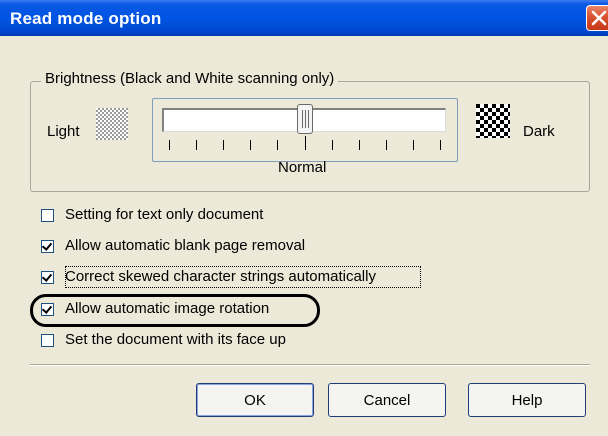 The image size is (608, 436). What do you see at coordinates (63, 131) in the screenshot?
I see `light-label: Light` at bounding box center [63, 131].